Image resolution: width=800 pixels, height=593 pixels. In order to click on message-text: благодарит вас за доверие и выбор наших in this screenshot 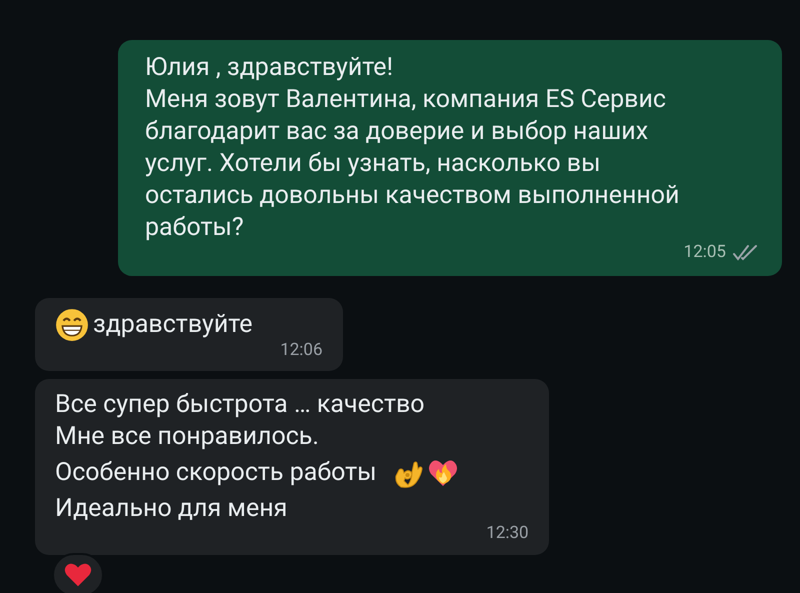, I will do `click(396, 132)`.